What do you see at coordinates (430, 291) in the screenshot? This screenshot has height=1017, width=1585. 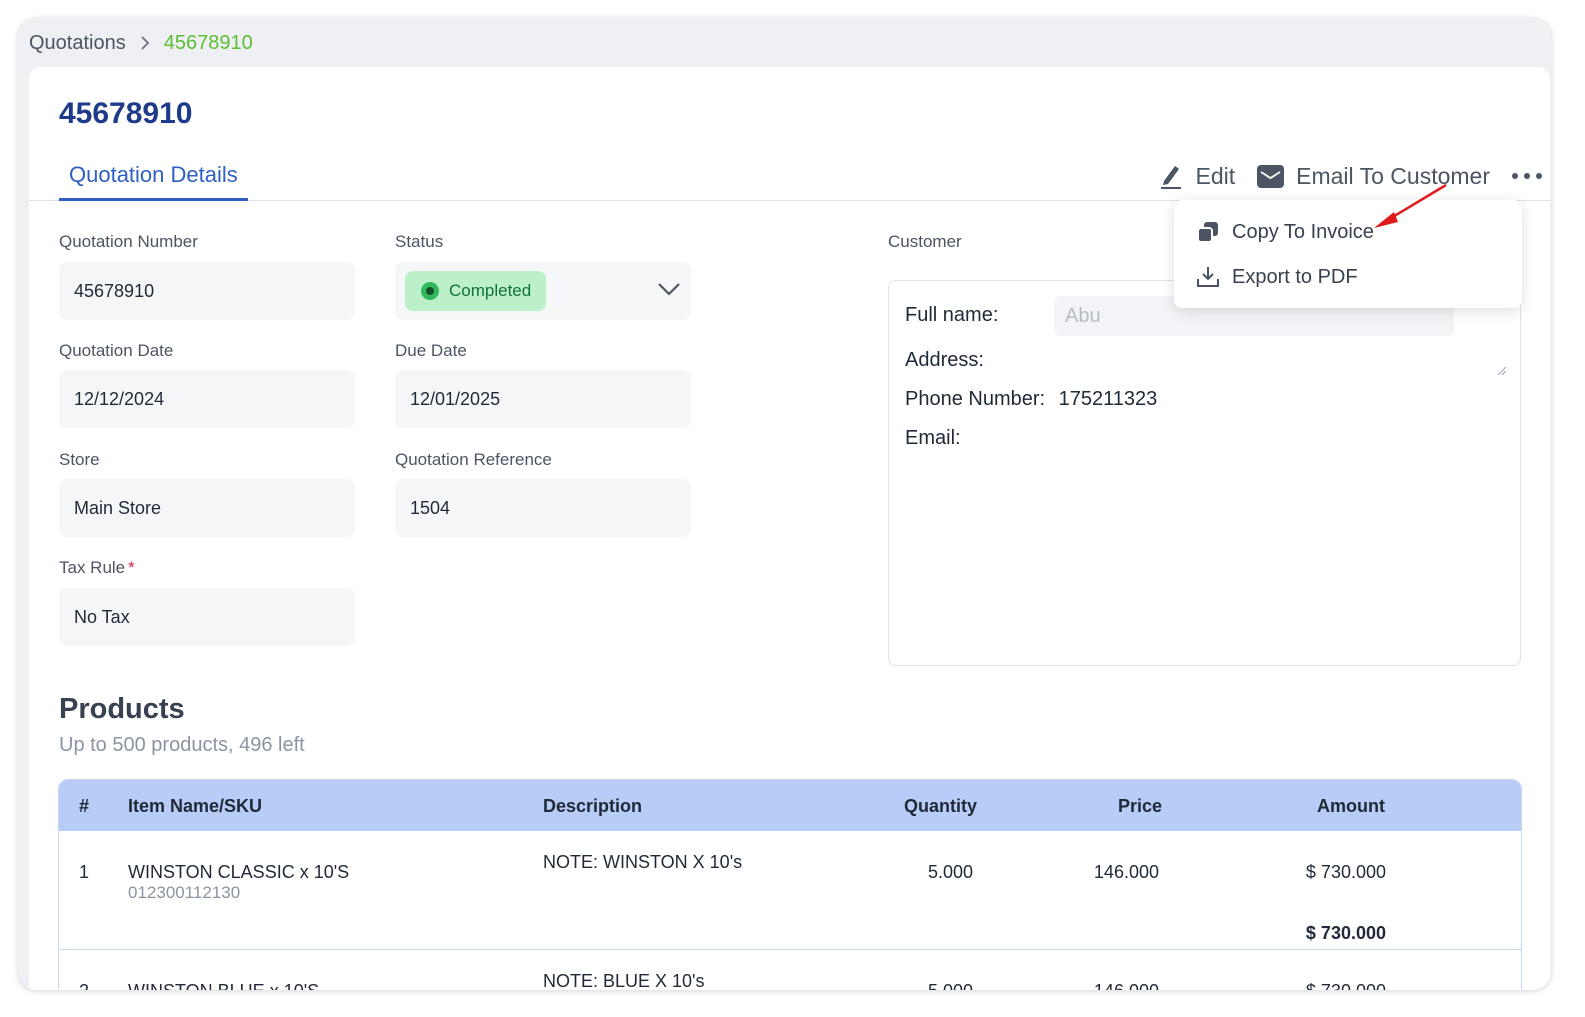 I see `status-dot-icon` at bounding box center [430, 291].